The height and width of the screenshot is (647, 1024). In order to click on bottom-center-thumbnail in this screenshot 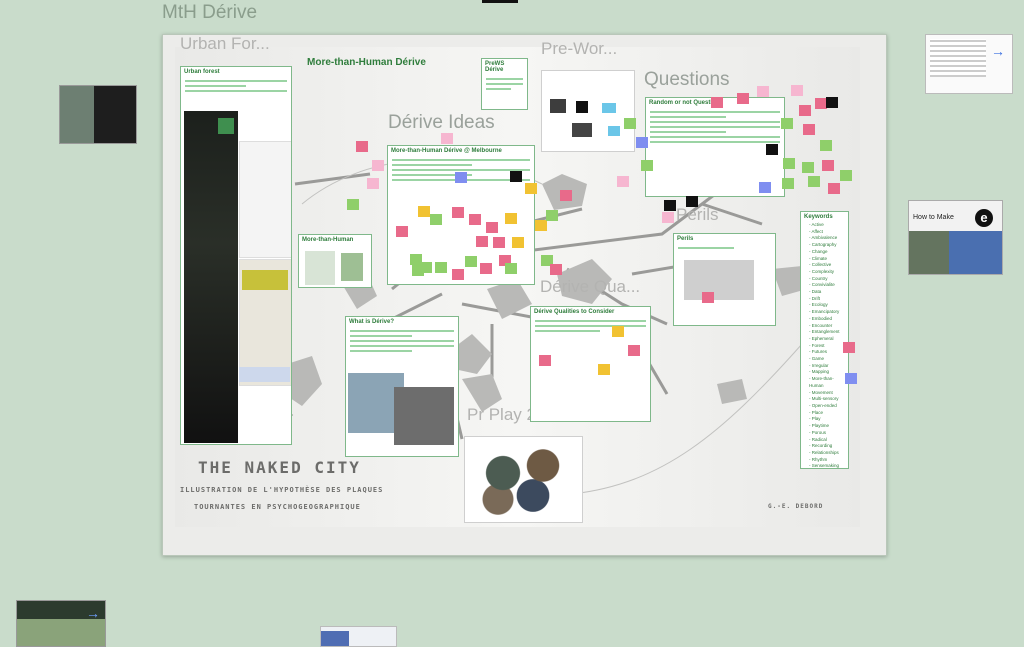, I will do `click(358, 636)`.